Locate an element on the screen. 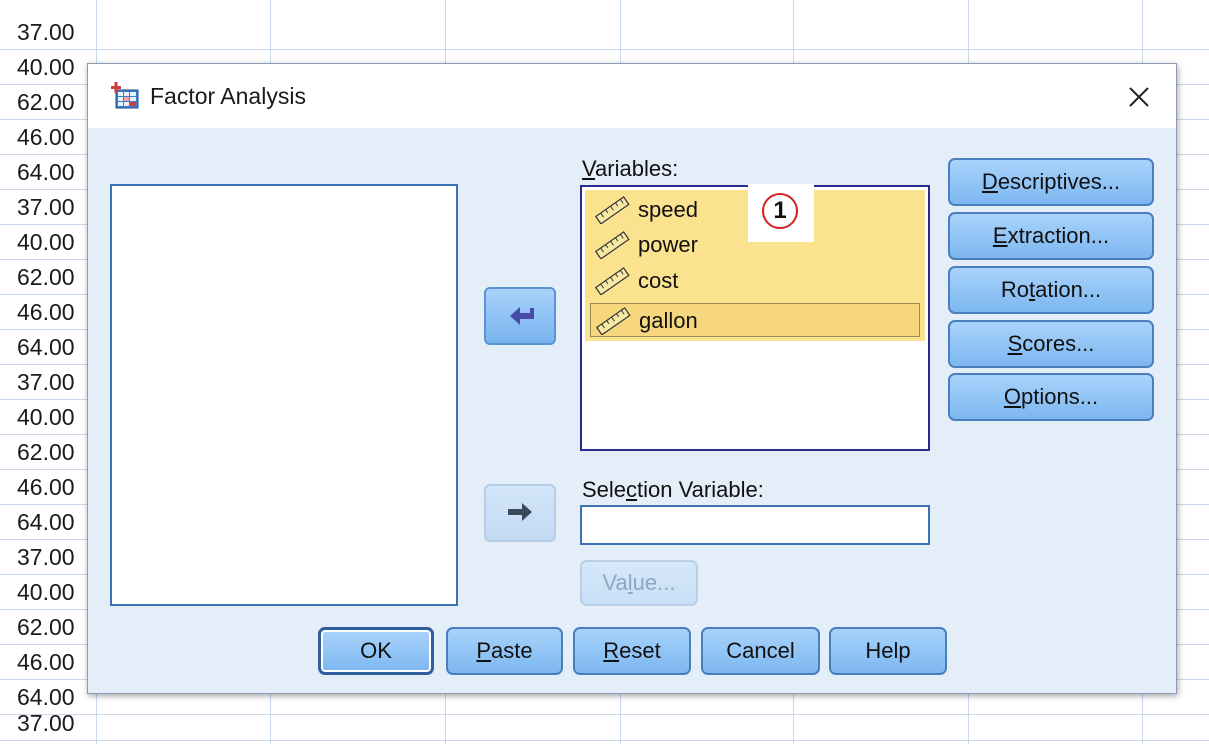 The height and width of the screenshot is (744, 1209). move-to-source-button is located at coordinates (520, 316).